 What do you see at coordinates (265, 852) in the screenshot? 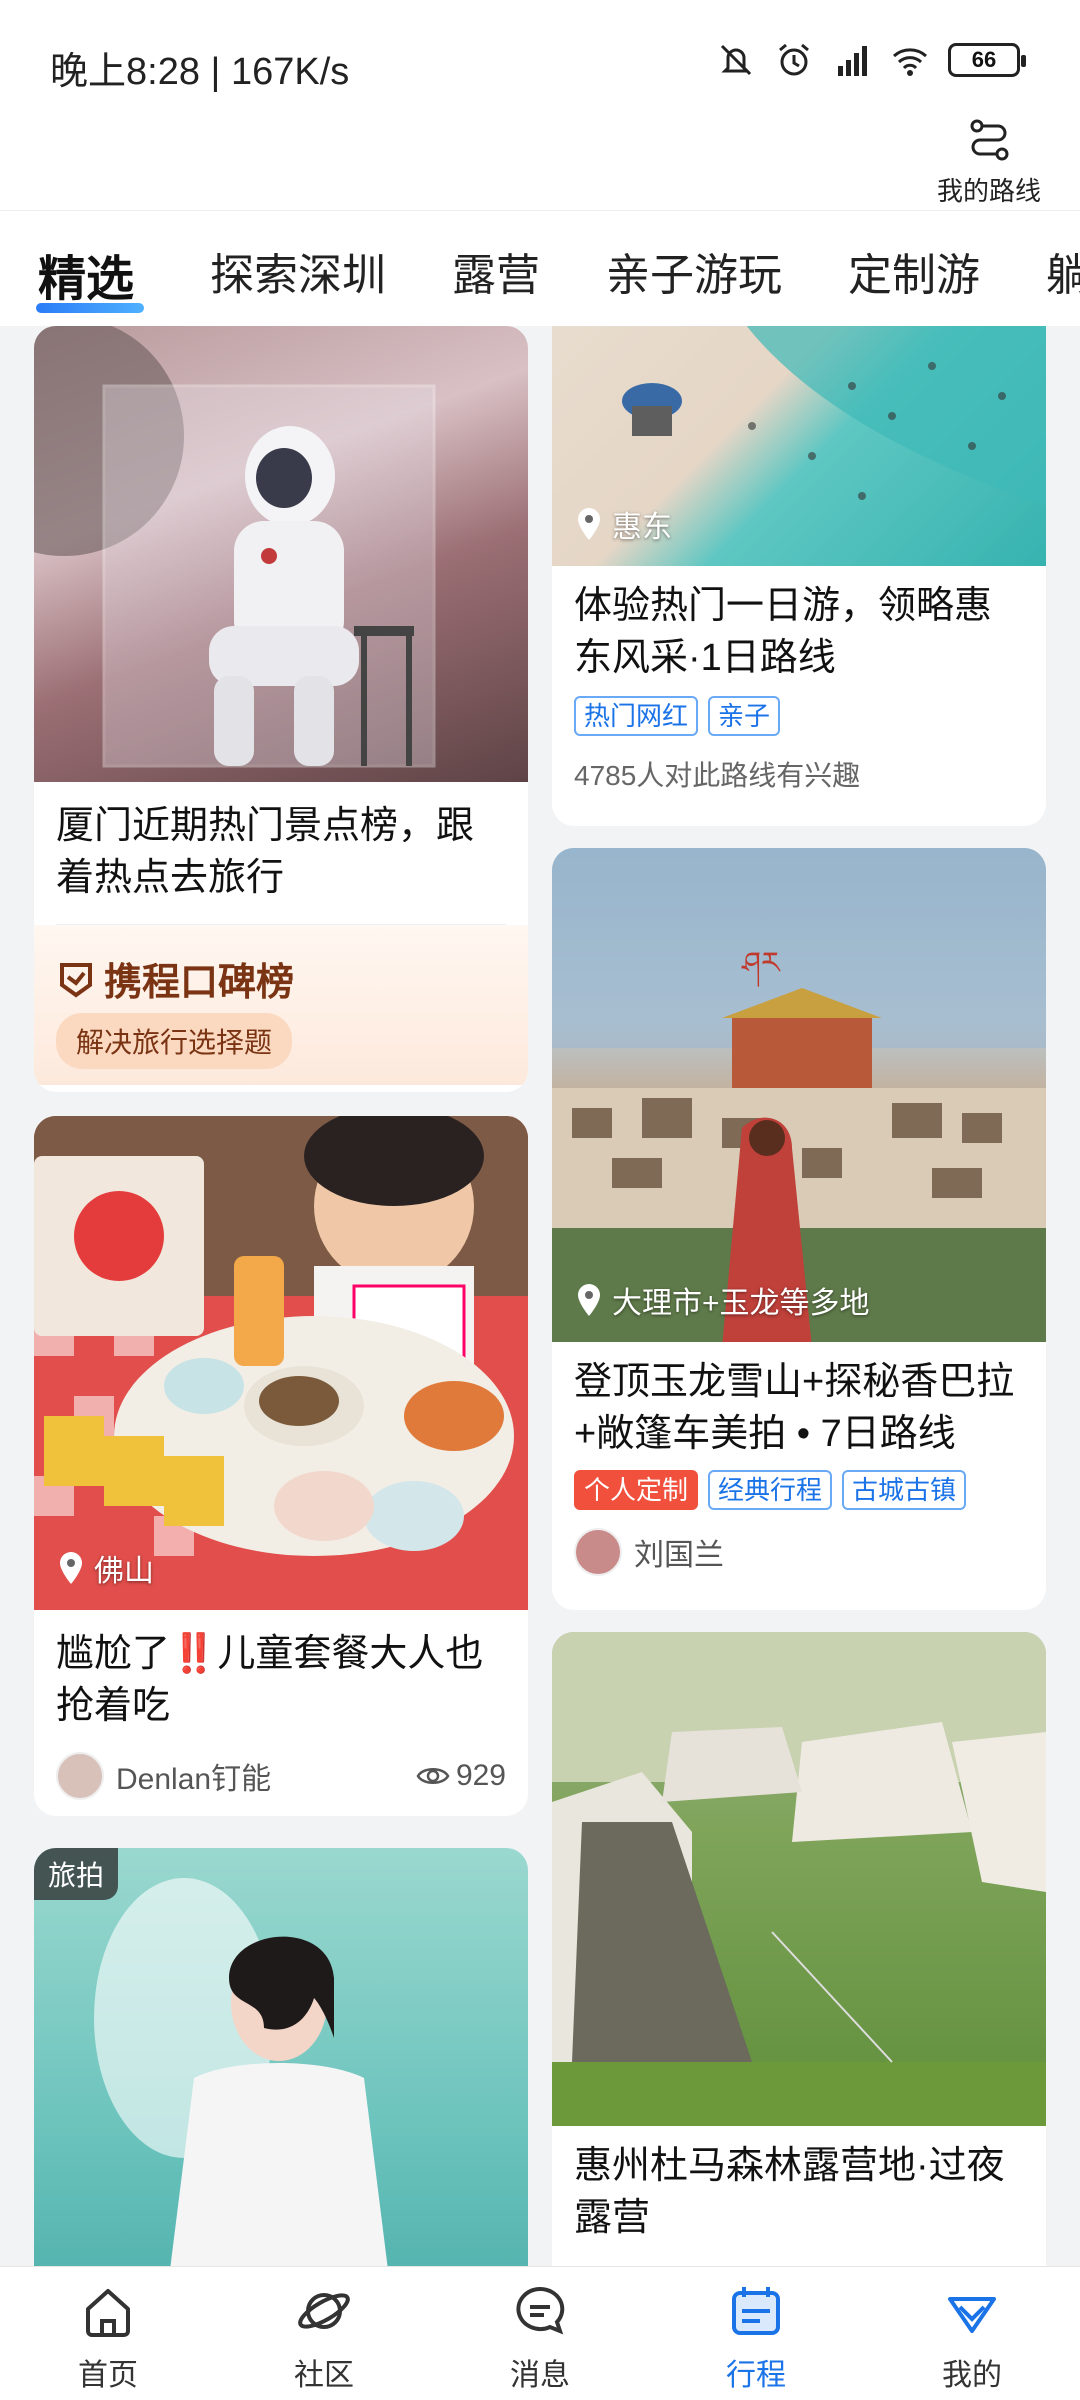
I see `card-title: 厦门近期热门景点榜，跟着热点去旅行` at bounding box center [265, 852].